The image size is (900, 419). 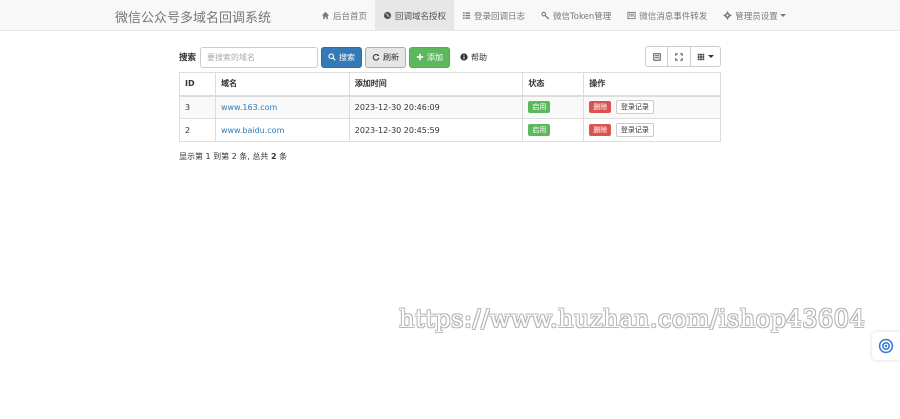 I want to click on nav-item-admin-settings: 管理员设置, so click(x=754, y=15).